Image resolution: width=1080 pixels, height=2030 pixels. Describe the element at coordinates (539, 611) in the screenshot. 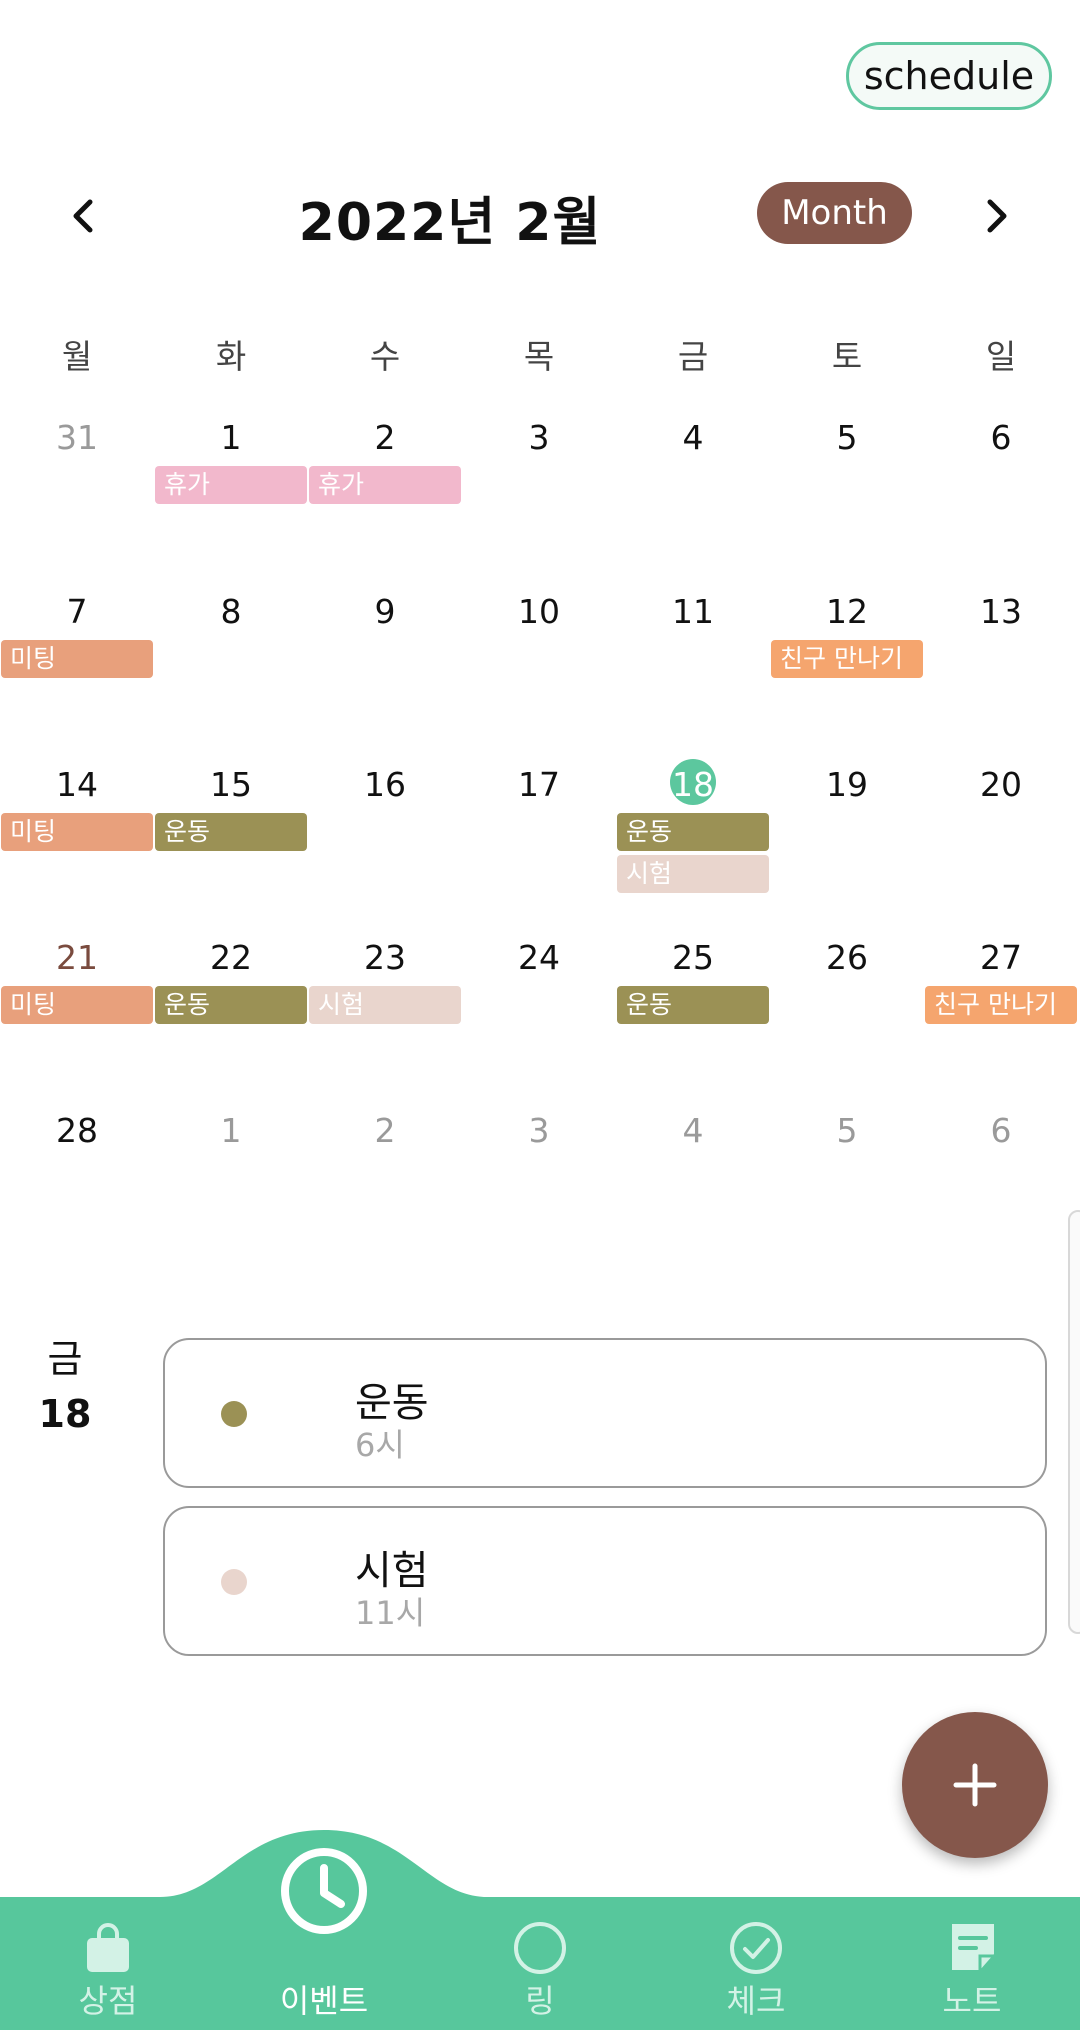

I see `calendar-day: 10` at that location.